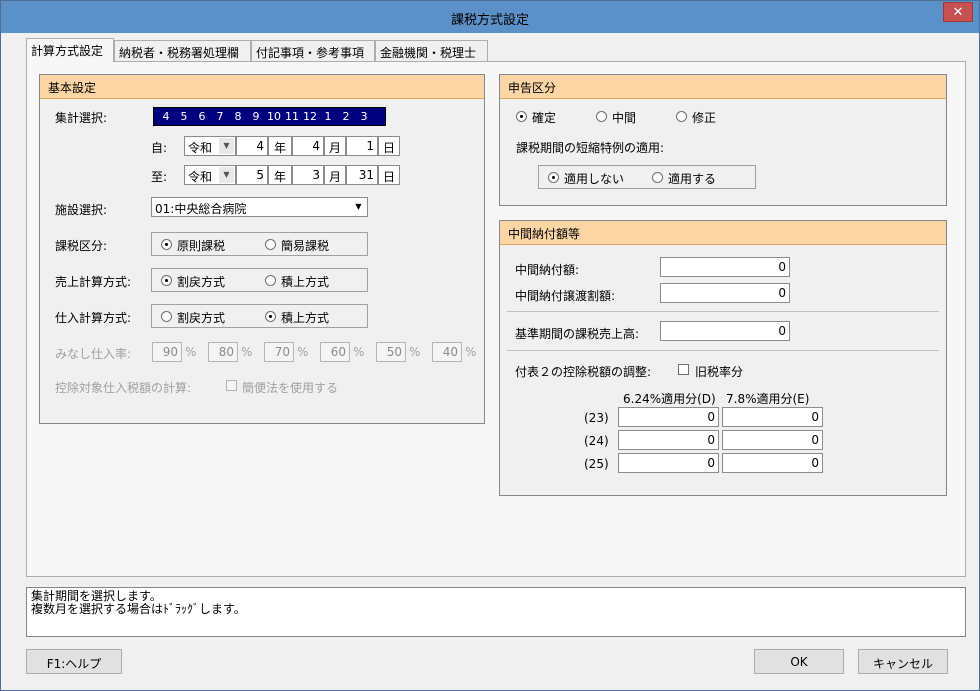 The image size is (980, 691). I want to click on declaration-amend-radio: 修正, so click(696, 117).